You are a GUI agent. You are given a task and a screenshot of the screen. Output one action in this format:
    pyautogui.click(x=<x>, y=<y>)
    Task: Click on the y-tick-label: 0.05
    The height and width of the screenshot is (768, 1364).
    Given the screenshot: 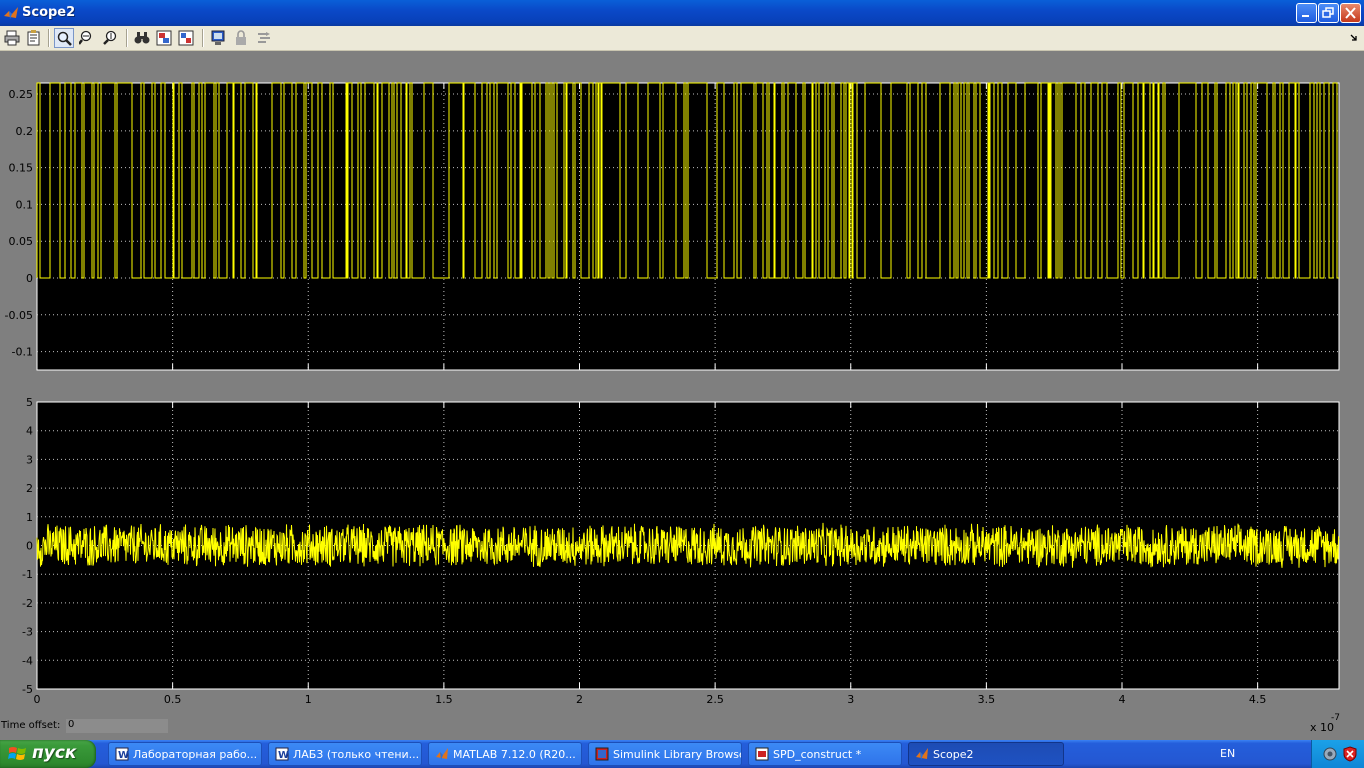 What is the action you would take?
    pyautogui.click(x=21, y=241)
    